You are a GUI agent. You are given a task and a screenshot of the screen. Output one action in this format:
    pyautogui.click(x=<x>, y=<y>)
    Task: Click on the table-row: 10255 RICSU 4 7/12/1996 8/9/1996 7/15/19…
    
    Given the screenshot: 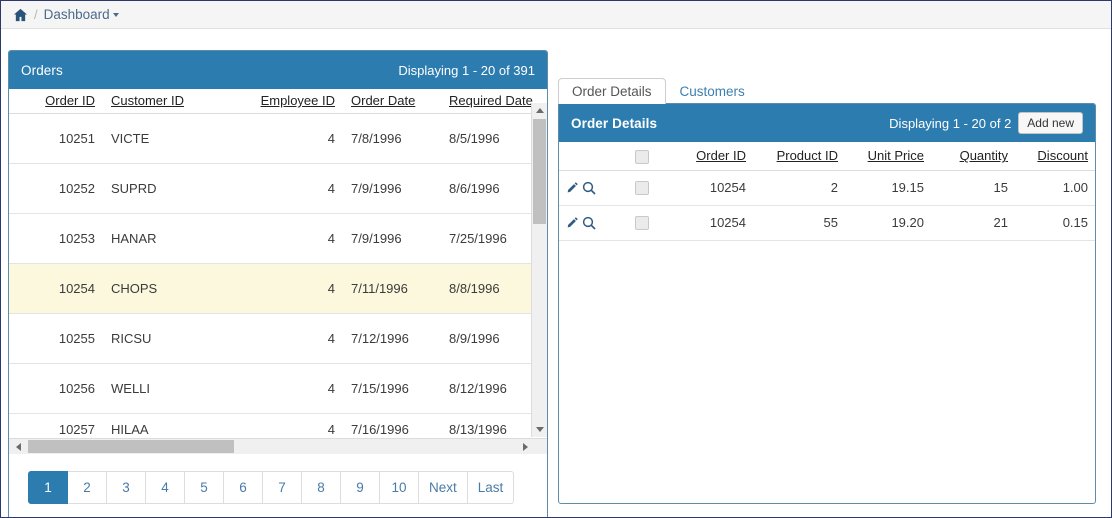 What is the action you would take?
    pyautogui.click(x=278, y=338)
    